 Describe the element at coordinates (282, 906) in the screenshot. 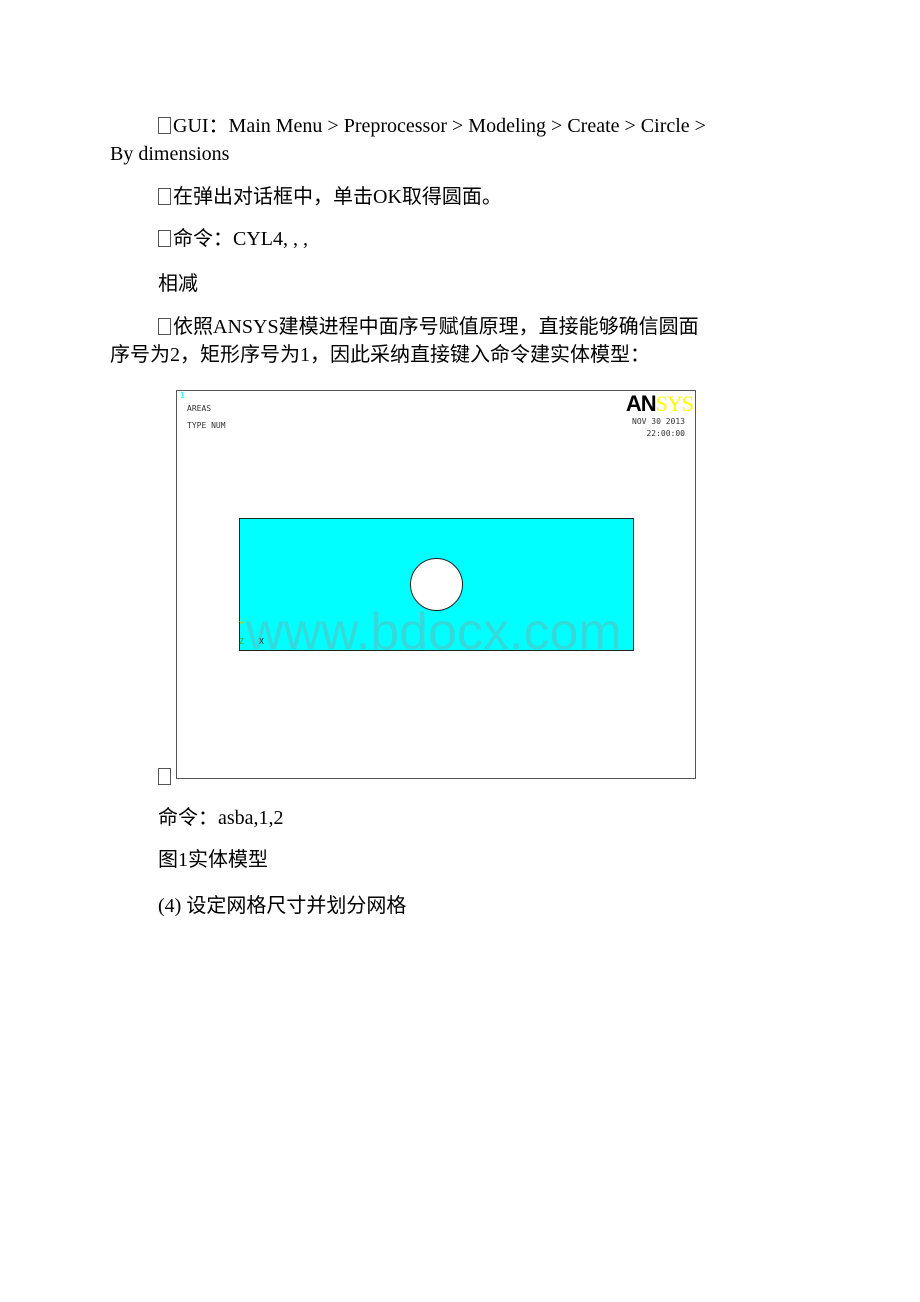

I see `section-heading: (4) 设定网格尺寸并划分网格` at that location.